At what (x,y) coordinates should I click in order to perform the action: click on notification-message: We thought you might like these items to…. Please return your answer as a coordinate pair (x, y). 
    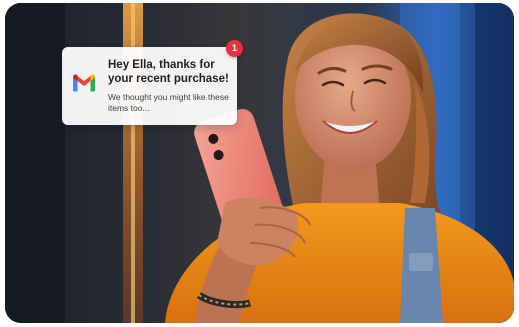
    Looking at the image, I should click on (168, 102).